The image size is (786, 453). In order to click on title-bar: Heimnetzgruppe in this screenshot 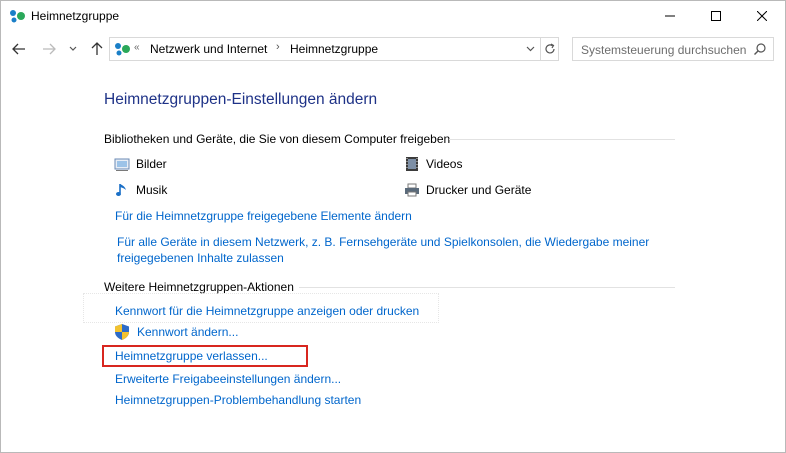, I will do `click(393, 16)`.